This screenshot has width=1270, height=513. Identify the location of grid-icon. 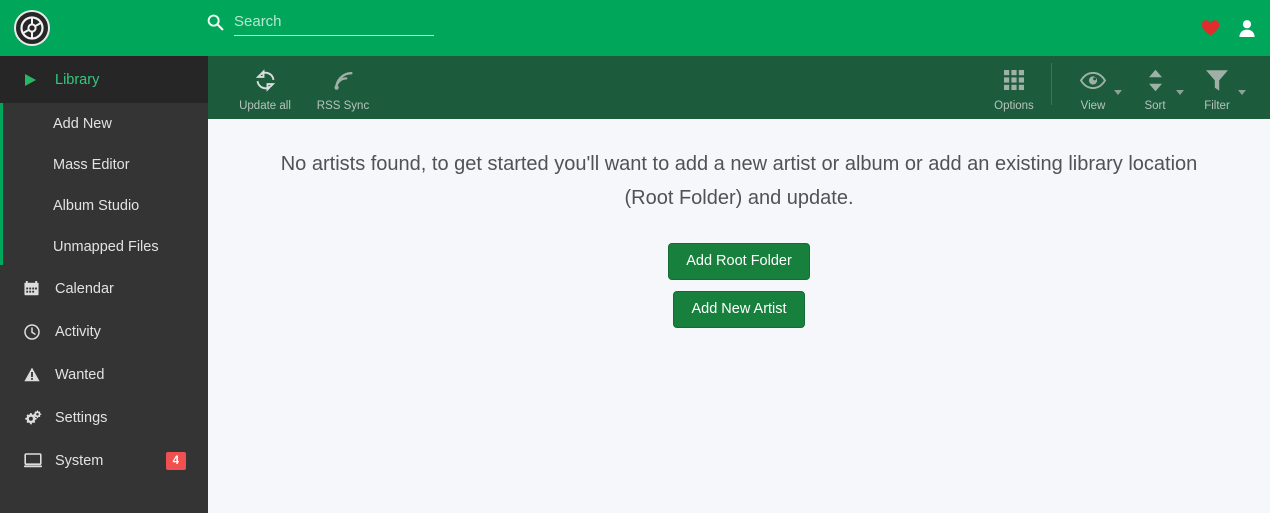
(1014, 80).